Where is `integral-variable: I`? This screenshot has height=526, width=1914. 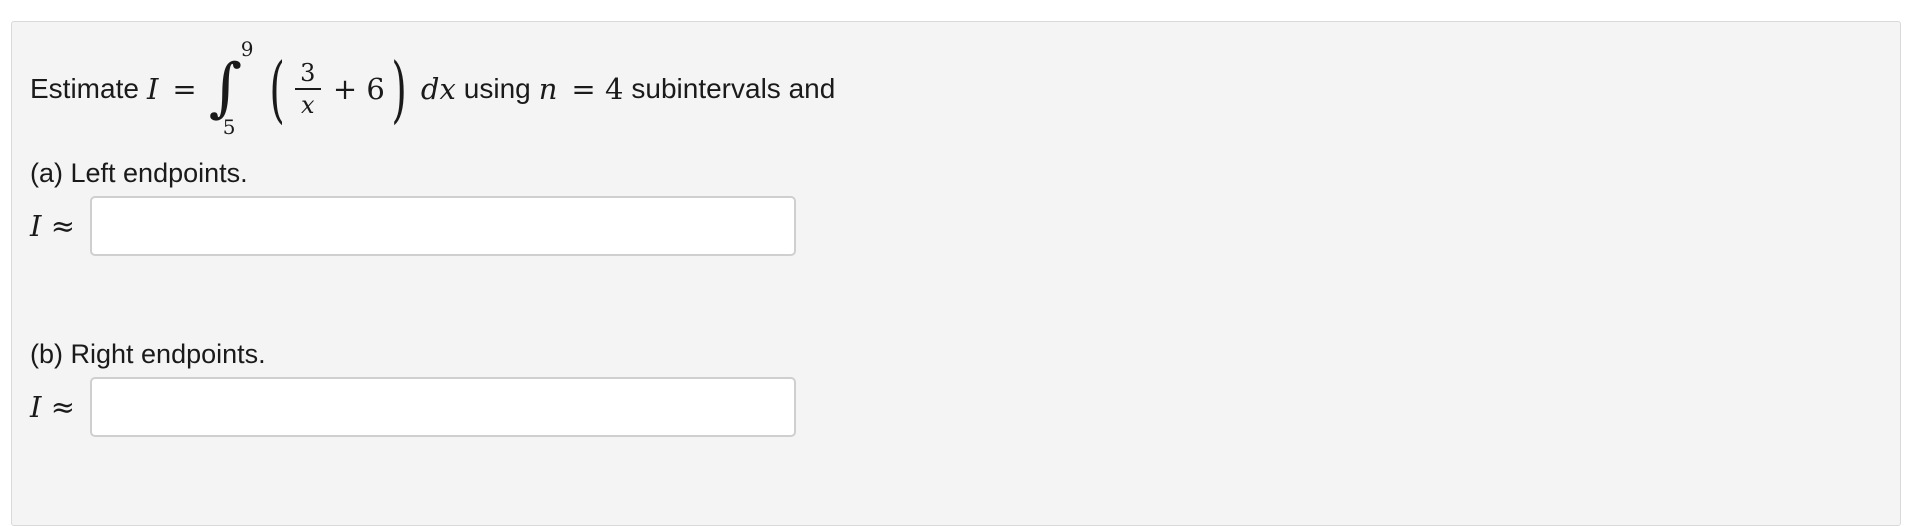
integral-variable: I is located at coordinates (152, 89).